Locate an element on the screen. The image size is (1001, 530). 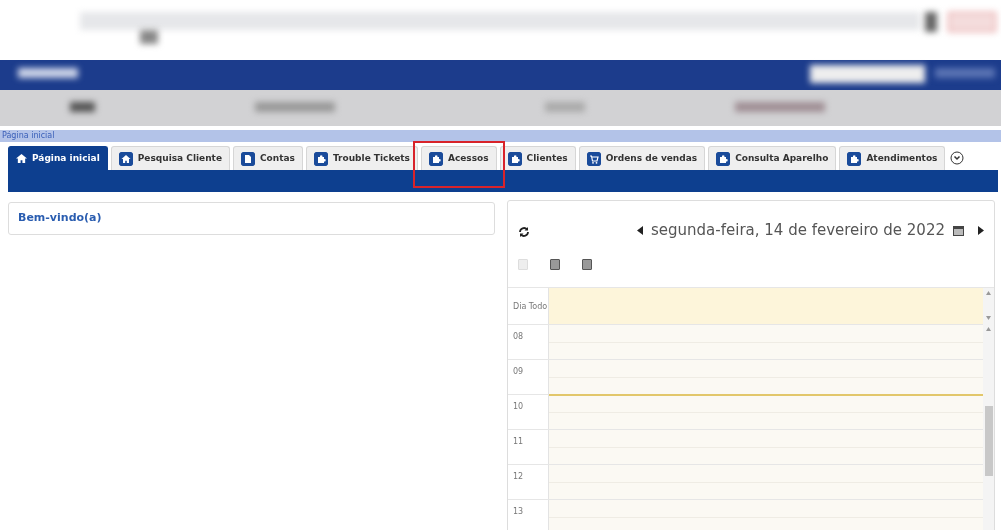
tab: Clientes is located at coordinates (537, 158).